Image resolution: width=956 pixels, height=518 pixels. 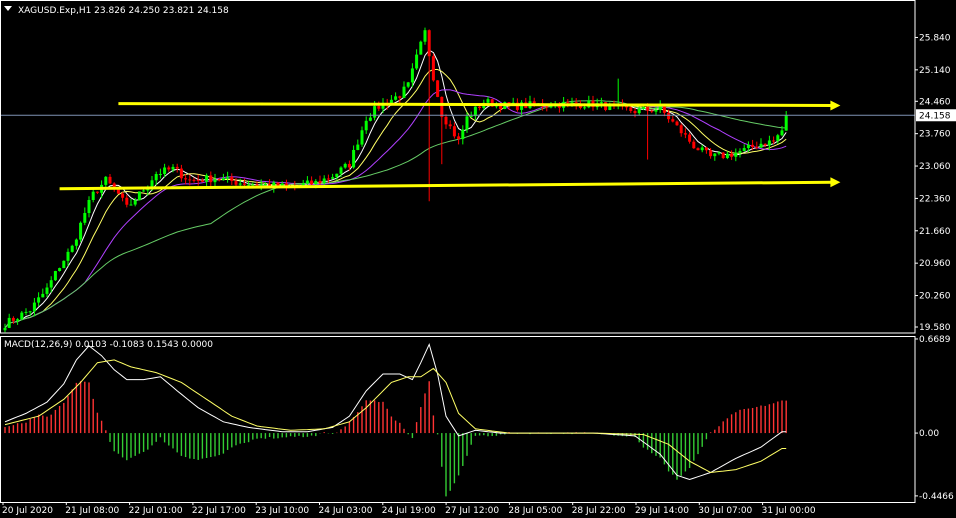 What do you see at coordinates (935, 38) in the screenshot?
I see `price-ytick-label: 25.840` at bounding box center [935, 38].